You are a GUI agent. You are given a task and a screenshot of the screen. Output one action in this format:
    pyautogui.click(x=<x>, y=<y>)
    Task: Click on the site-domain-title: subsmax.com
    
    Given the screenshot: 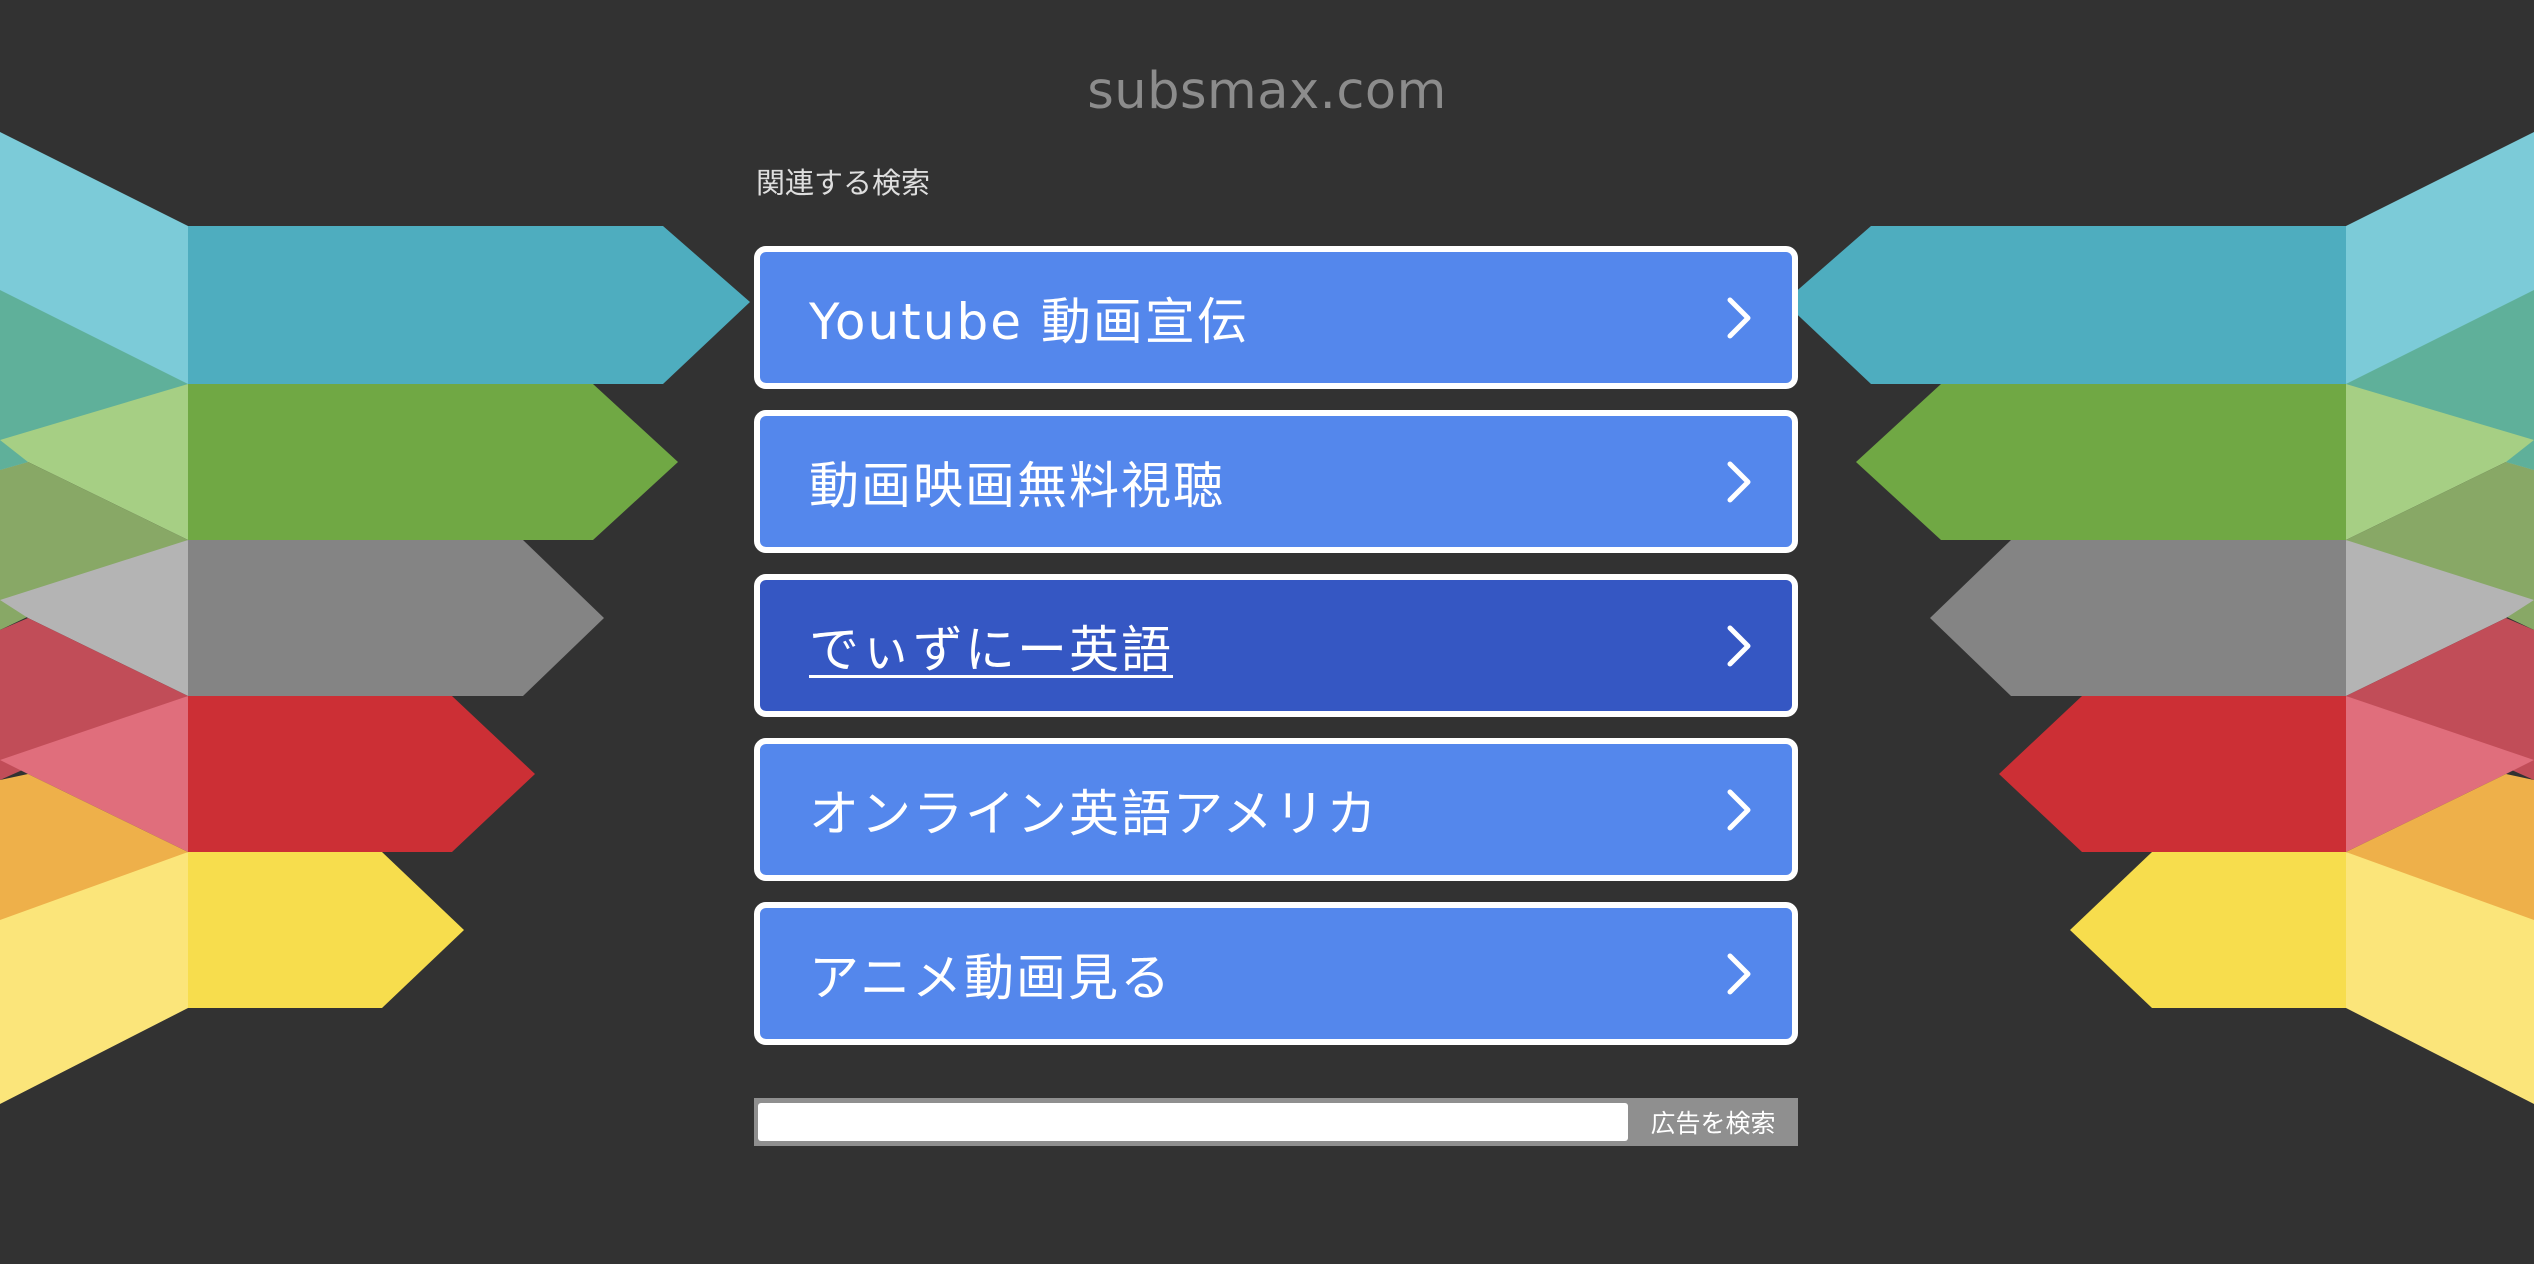 What is the action you would take?
    pyautogui.click(x=1267, y=91)
    